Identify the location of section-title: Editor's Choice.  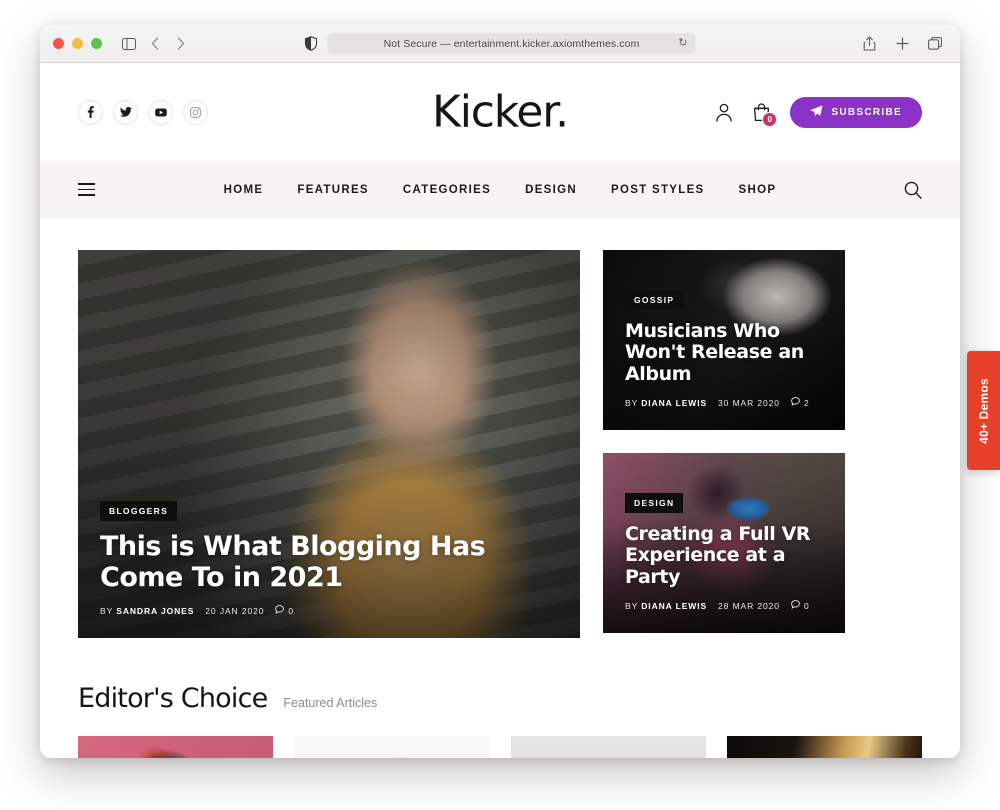
(173, 698).